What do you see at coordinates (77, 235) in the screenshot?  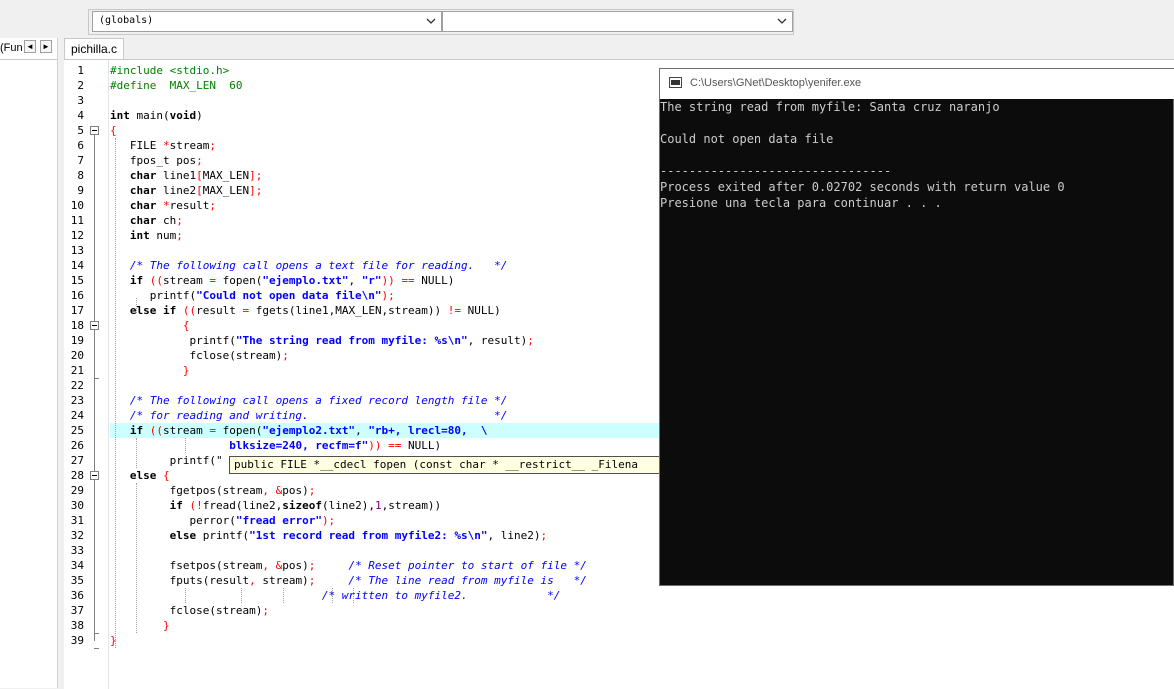 I see `line-number: 12` at bounding box center [77, 235].